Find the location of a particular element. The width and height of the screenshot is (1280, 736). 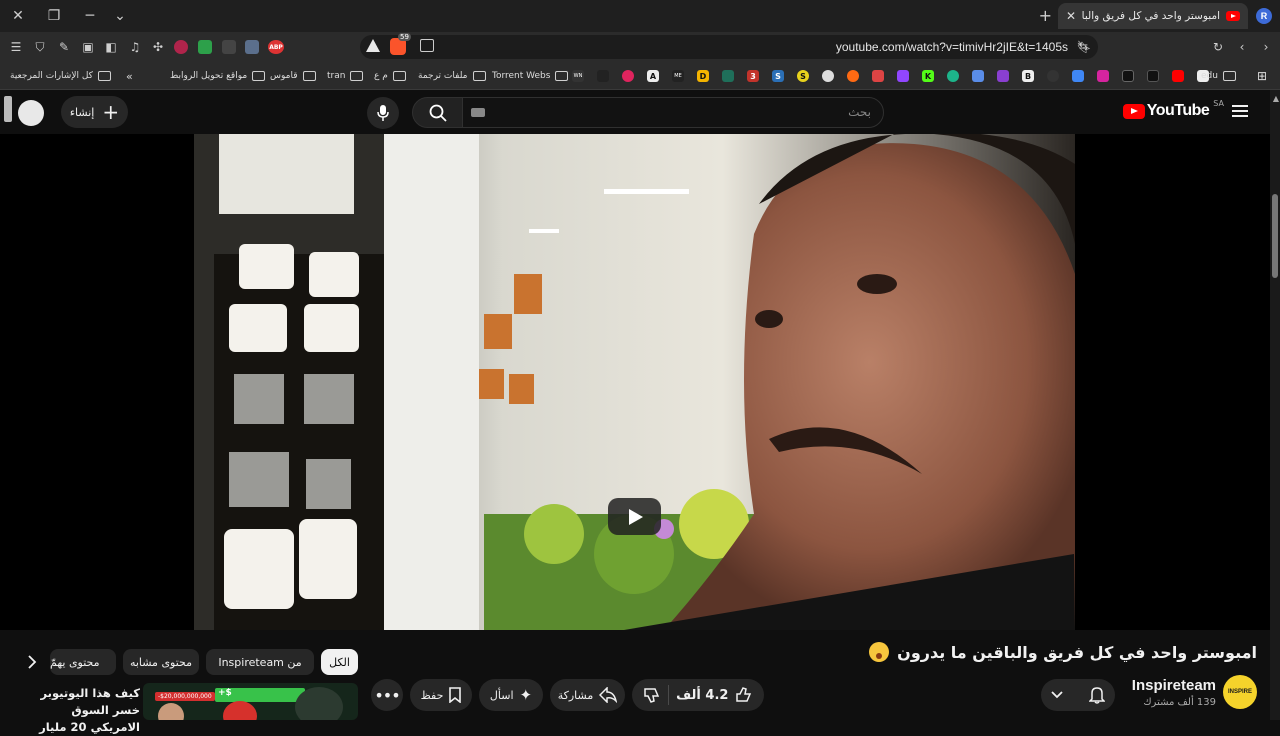

forward-icon: › is located at coordinates (1266, 47).